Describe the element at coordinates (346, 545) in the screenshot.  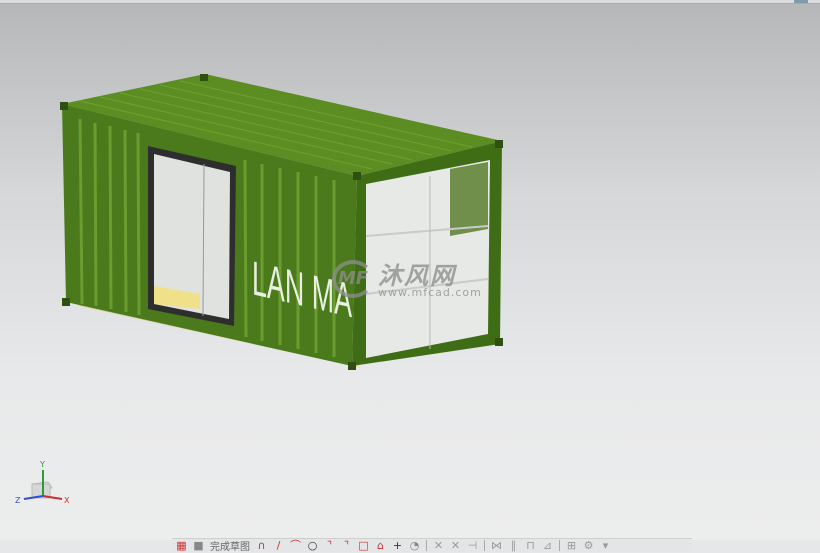
I see `chamfer-icon: ⌝` at that location.